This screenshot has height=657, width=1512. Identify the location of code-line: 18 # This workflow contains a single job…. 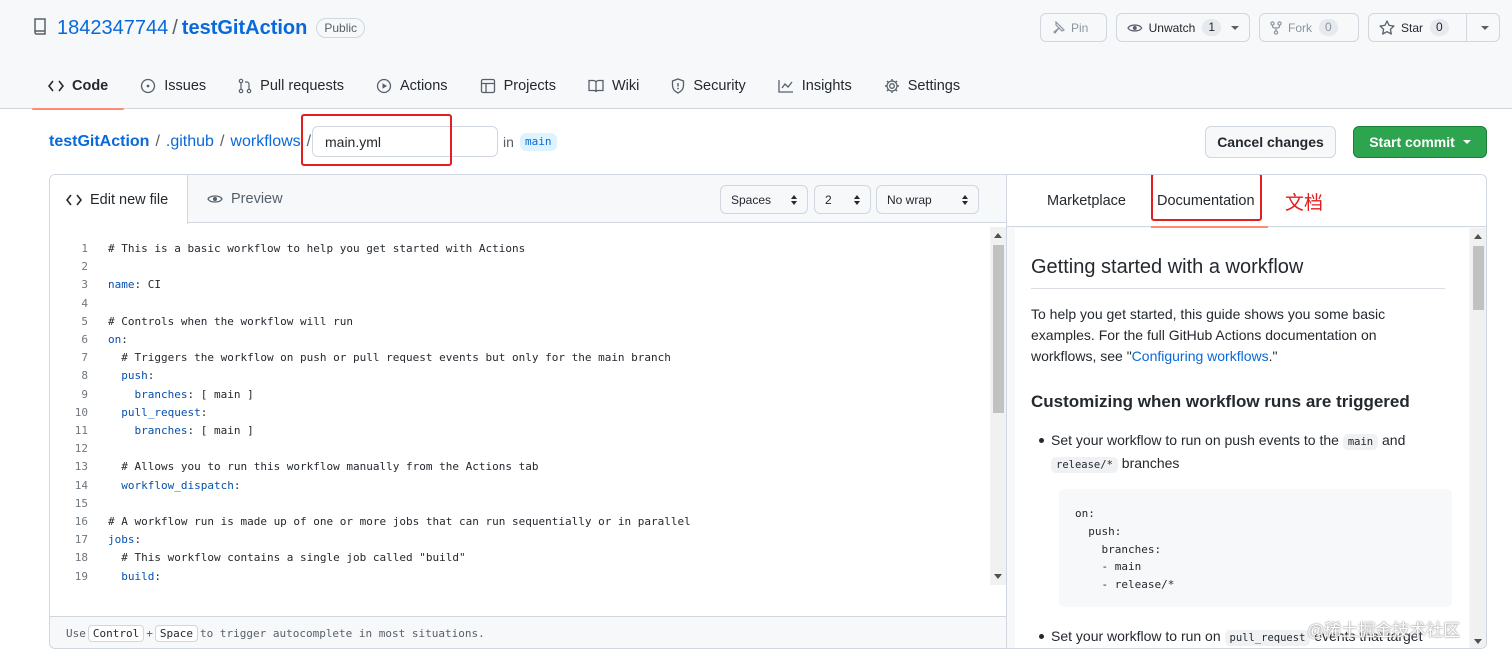
(520, 558).